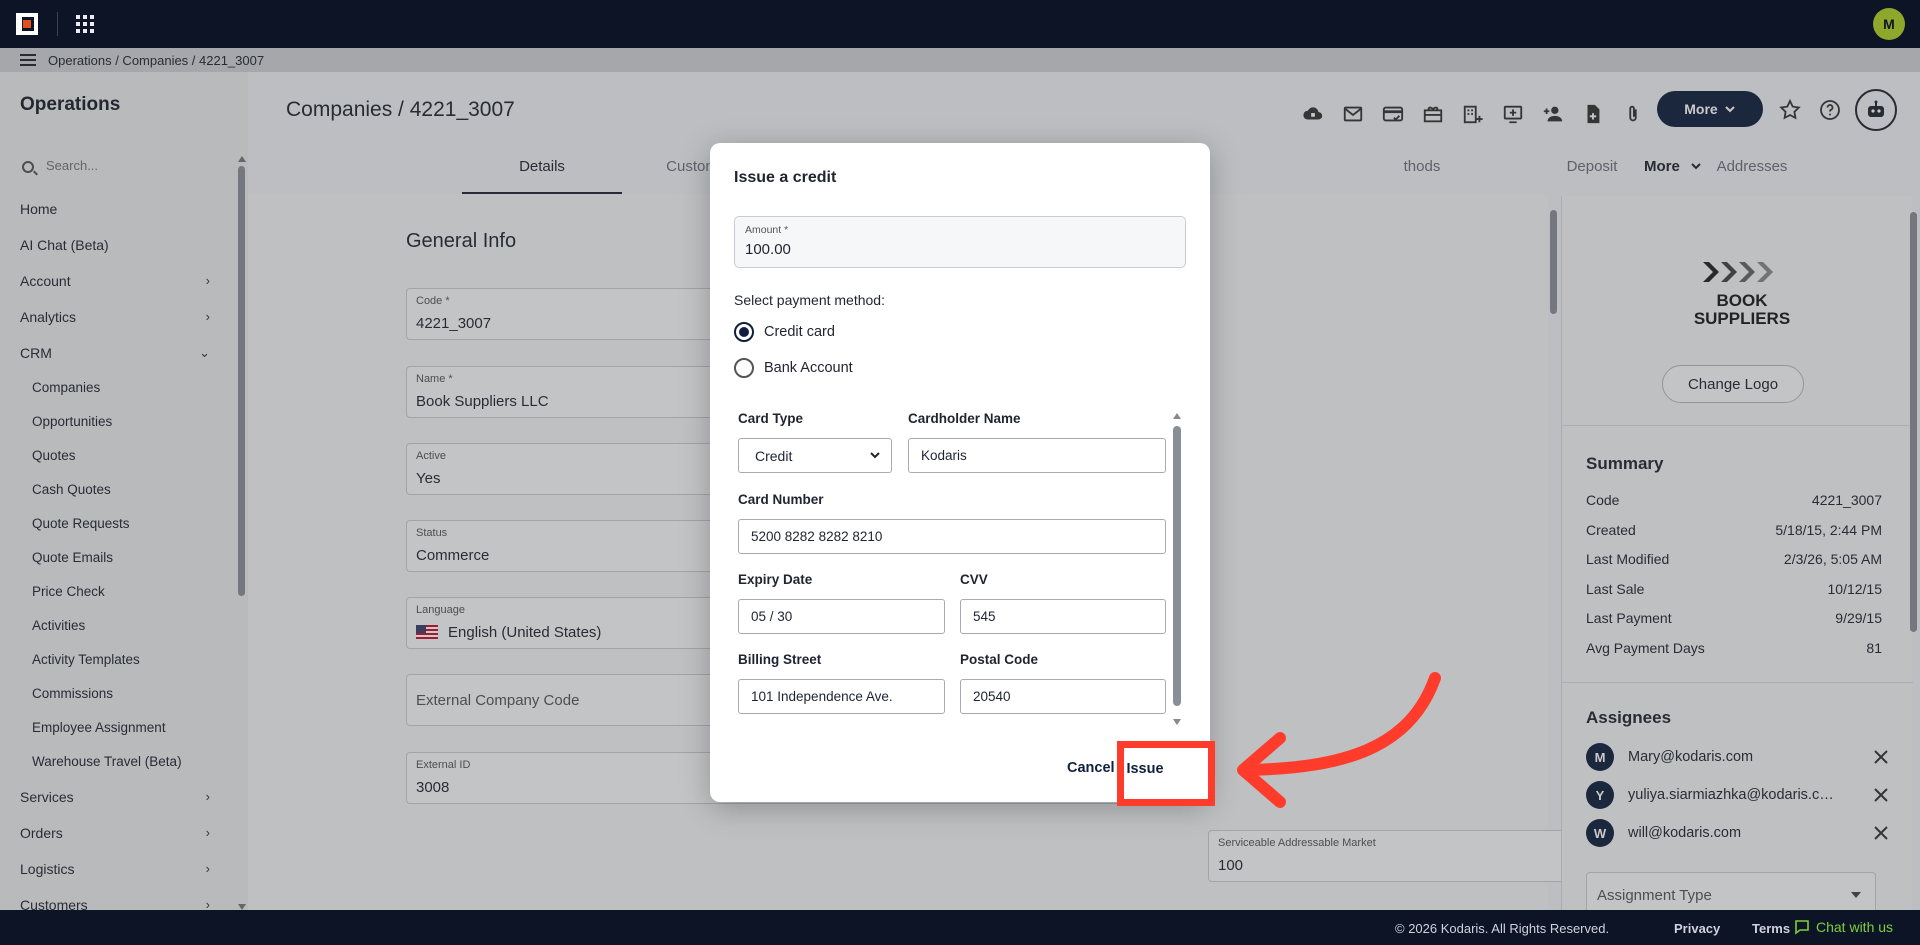 Image resolution: width=1920 pixels, height=945 pixels. What do you see at coordinates (1855, 927) in the screenshot?
I see `chat-label: Chat with us` at bounding box center [1855, 927].